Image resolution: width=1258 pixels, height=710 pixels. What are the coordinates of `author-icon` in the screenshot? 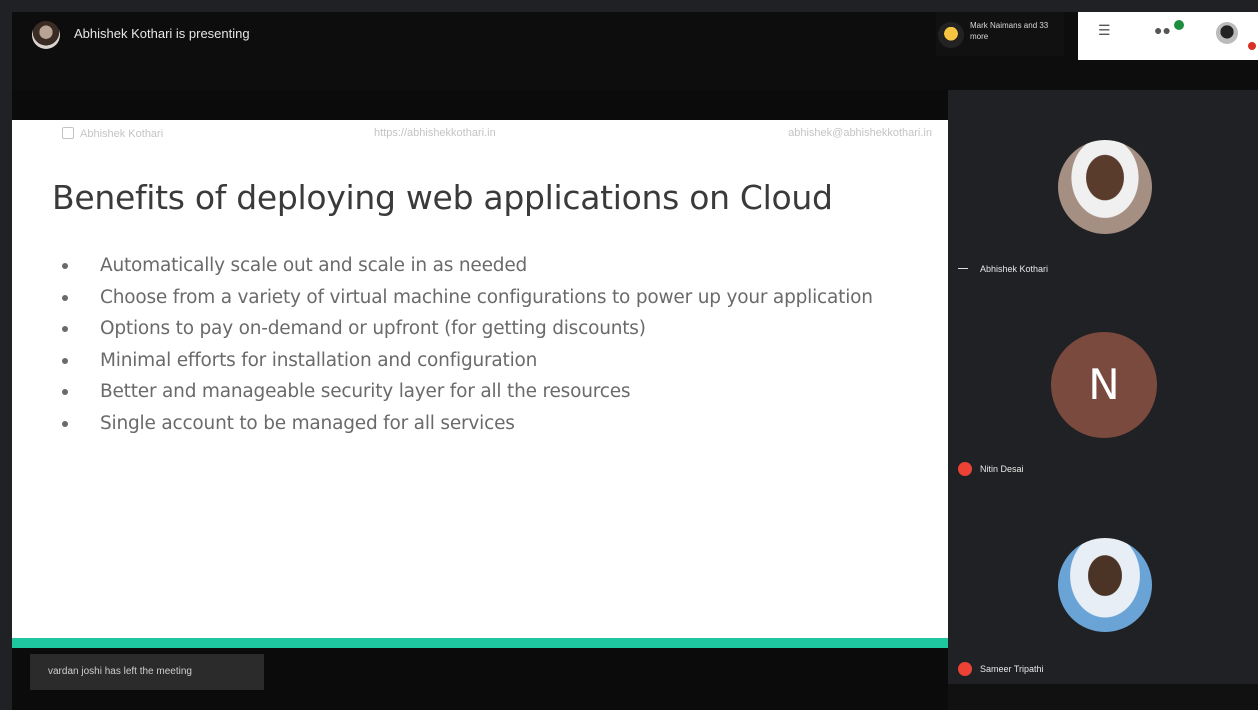 It's located at (68, 133).